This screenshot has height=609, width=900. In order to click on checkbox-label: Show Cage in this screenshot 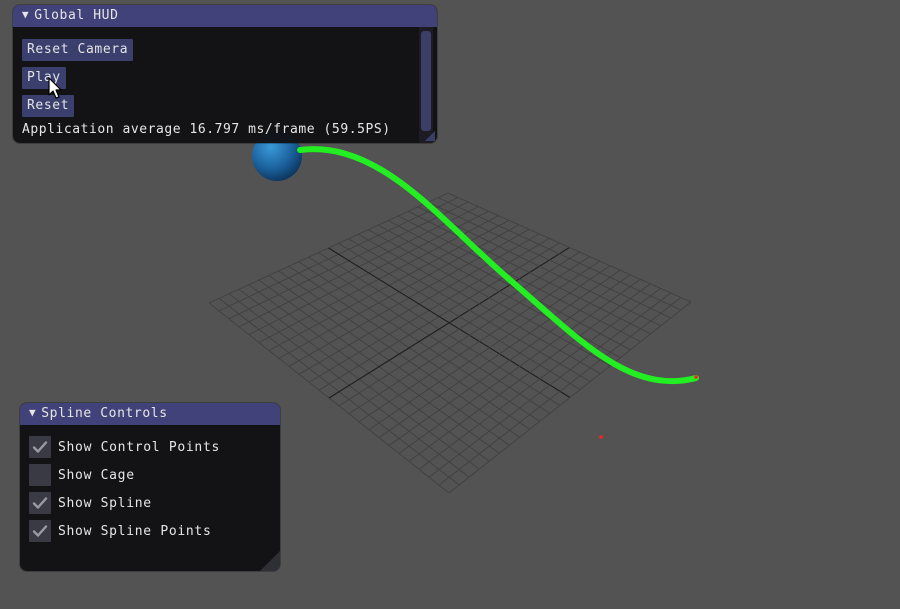, I will do `click(96, 475)`.